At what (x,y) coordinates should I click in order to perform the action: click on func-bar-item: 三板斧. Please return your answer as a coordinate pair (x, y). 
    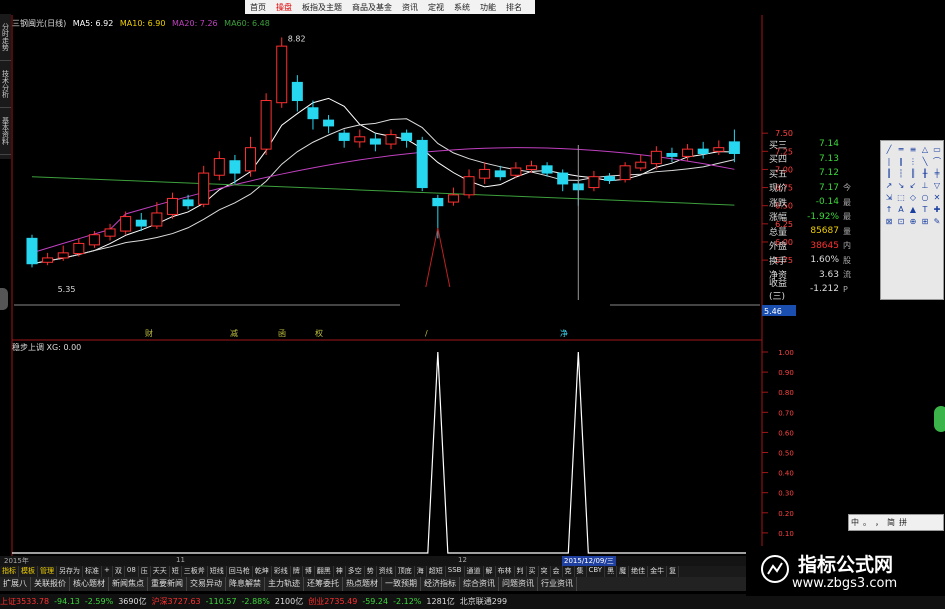
    Looking at the image, I should click on (195, 571).